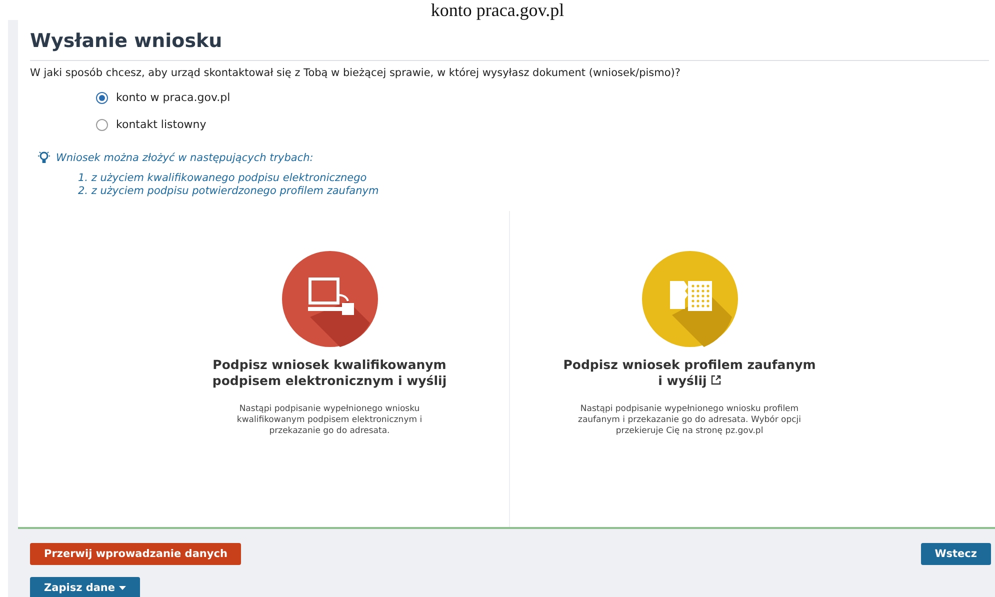 This screenshot has width=995, height=597. Describe the element at coordinates (690, 373) in the screenshot. I see `sign-option-title: Podpisz wniosek profilem zaufanym i wyślij` at that location.